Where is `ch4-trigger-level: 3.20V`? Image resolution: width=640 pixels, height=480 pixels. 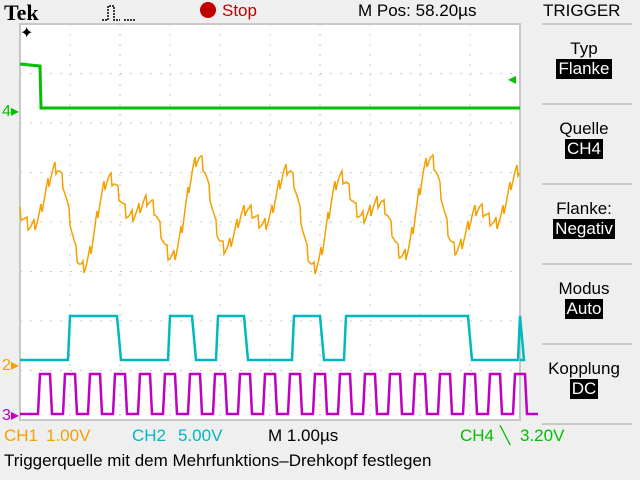 ch4-trigger-level: 3.20V is located at coordinates (542, 435).